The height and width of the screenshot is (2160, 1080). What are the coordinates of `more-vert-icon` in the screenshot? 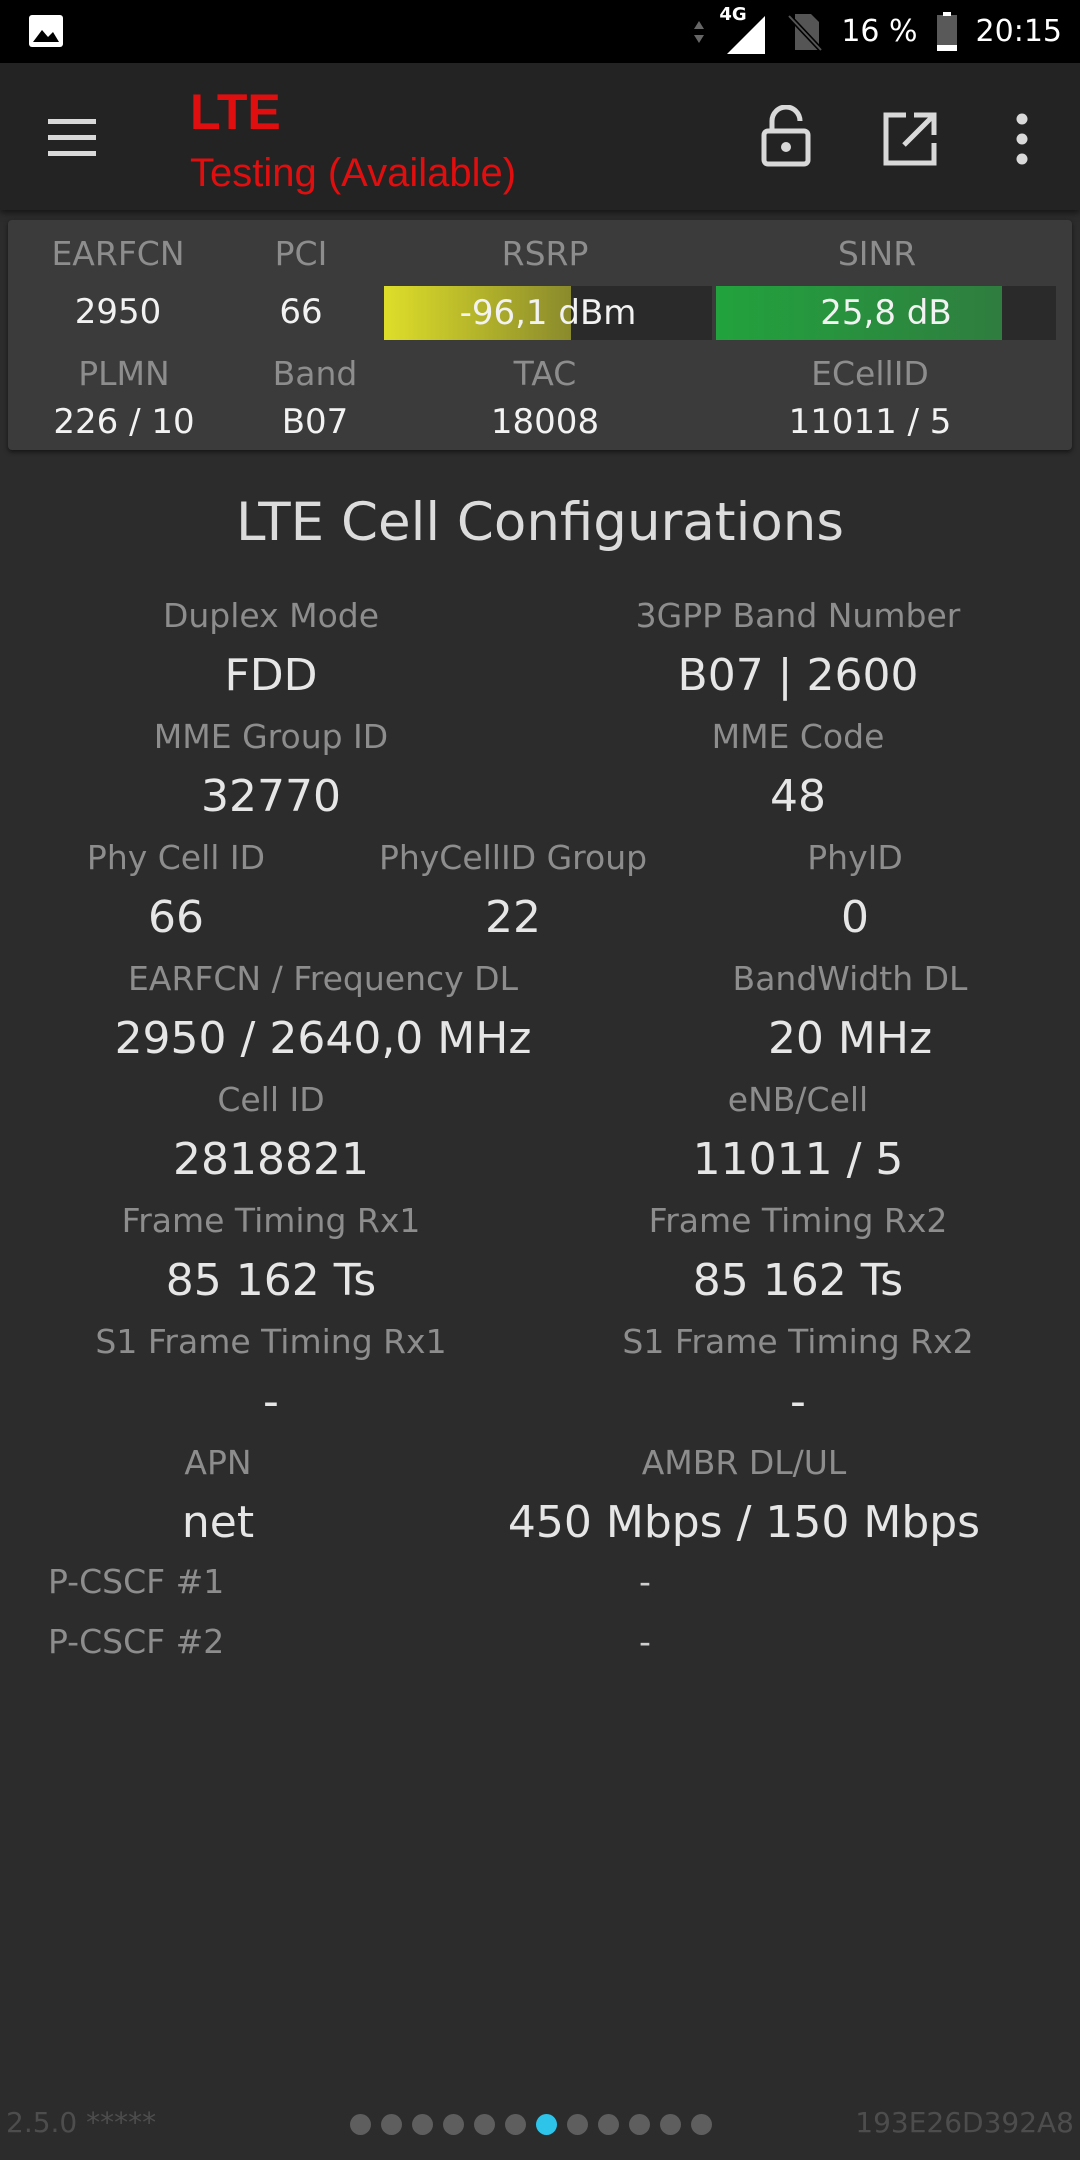 It's located at (1022, 139).